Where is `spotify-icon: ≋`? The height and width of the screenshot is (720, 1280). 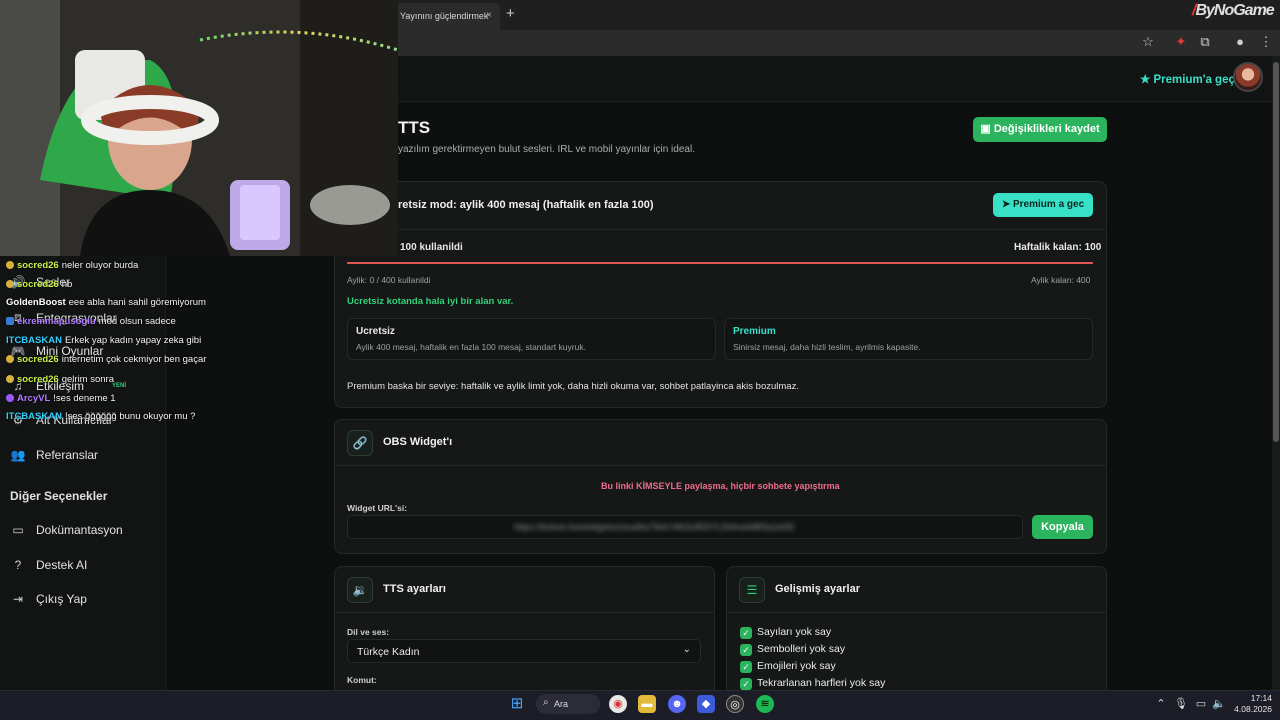
spotify-icon: ≋ is located at coordinates (765, 704).